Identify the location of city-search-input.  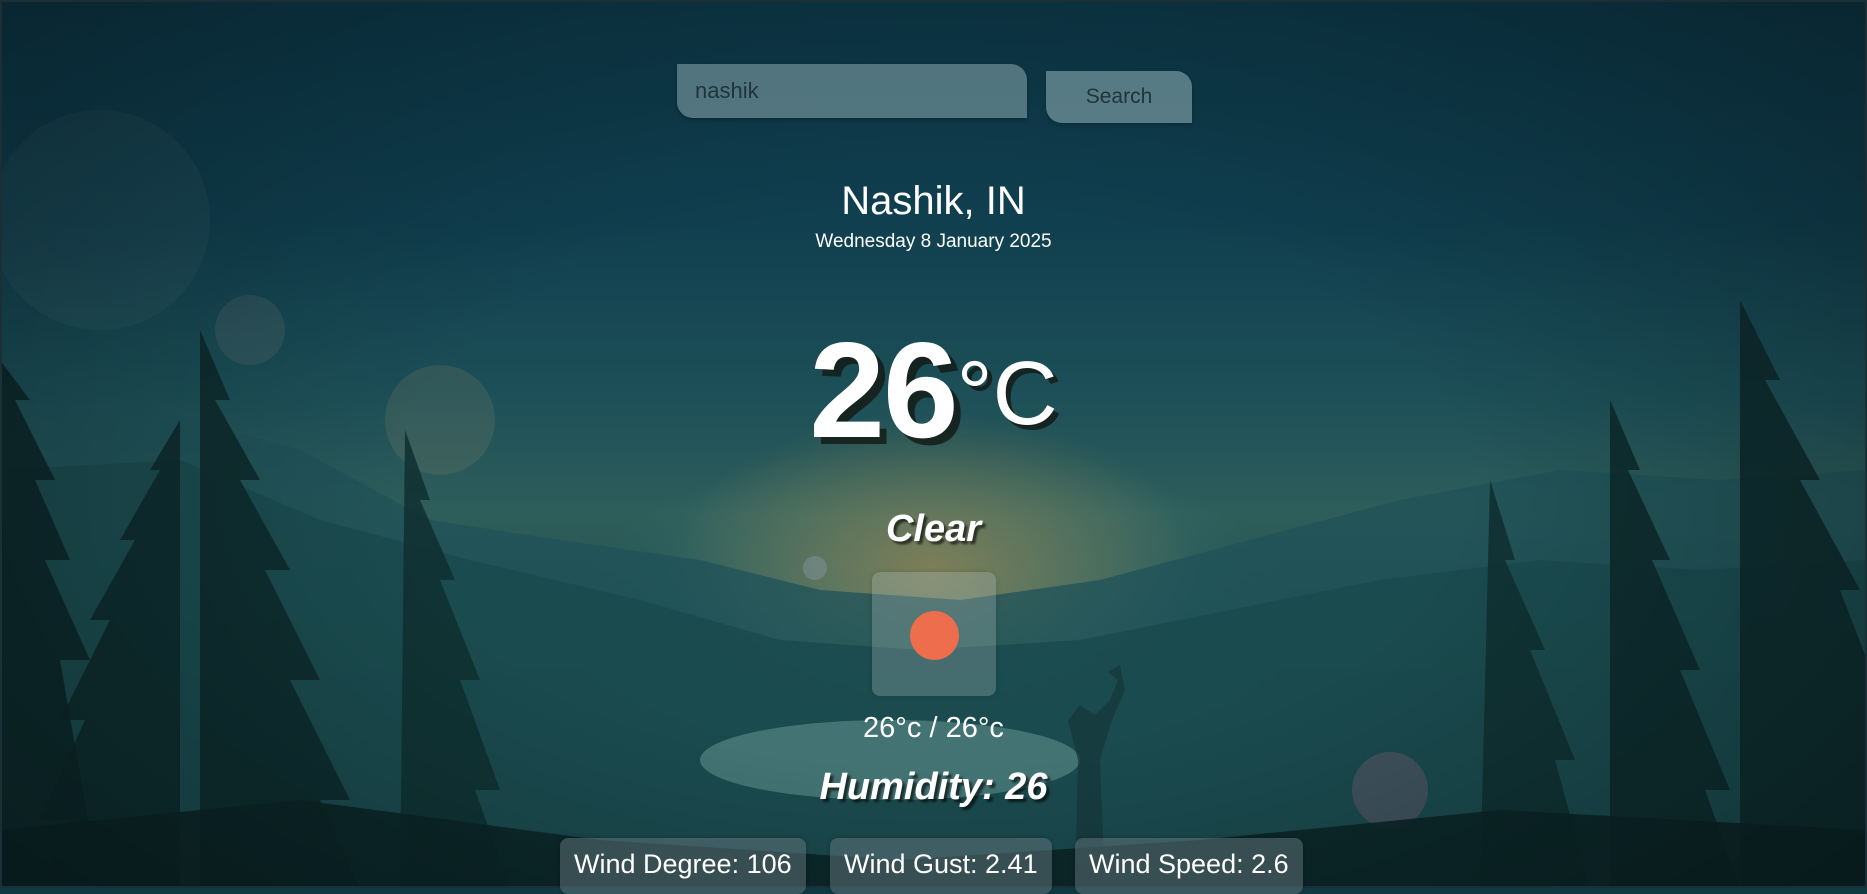
(852, 91).